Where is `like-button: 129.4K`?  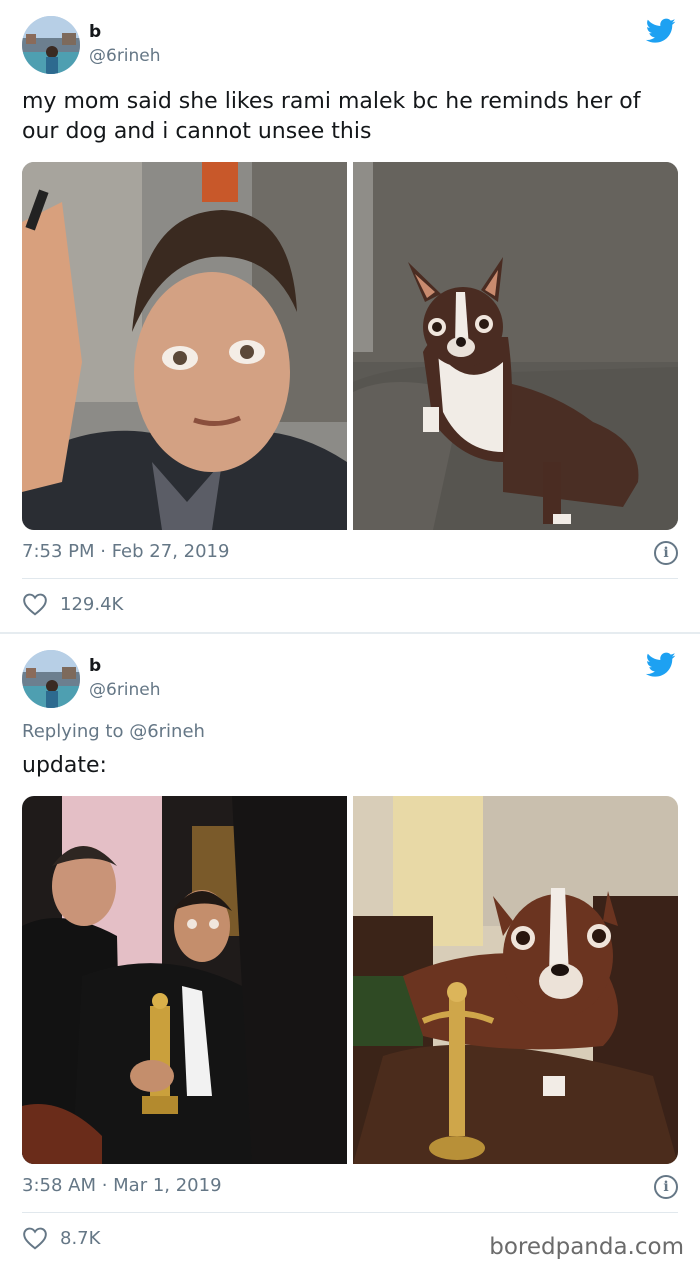 like-button: 129.4K is located at coordinates (72, 604).